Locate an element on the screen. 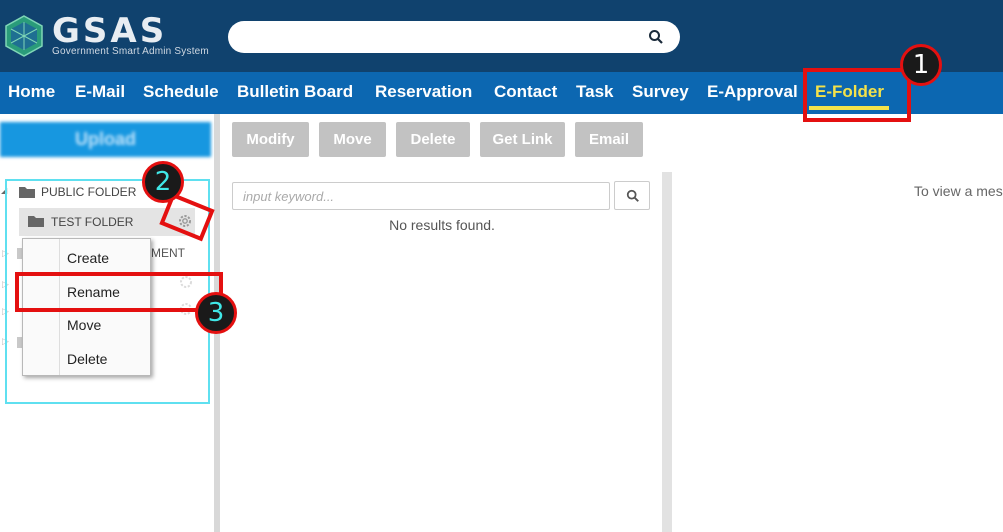 This screenshot has height=532, width=1003. logo-hexagon-icon is located at coordinates (24, 36).